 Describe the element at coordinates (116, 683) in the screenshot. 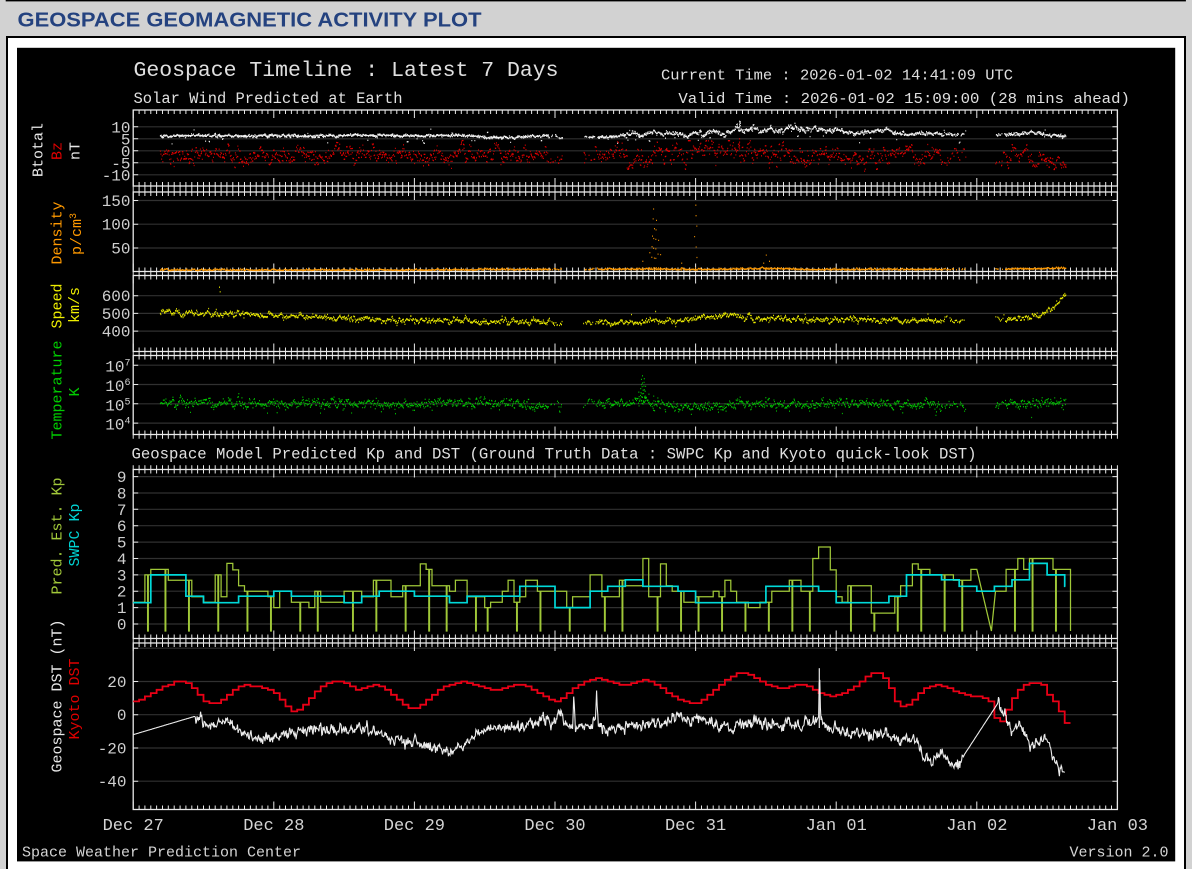

I see `svg-text: 20` at that location.